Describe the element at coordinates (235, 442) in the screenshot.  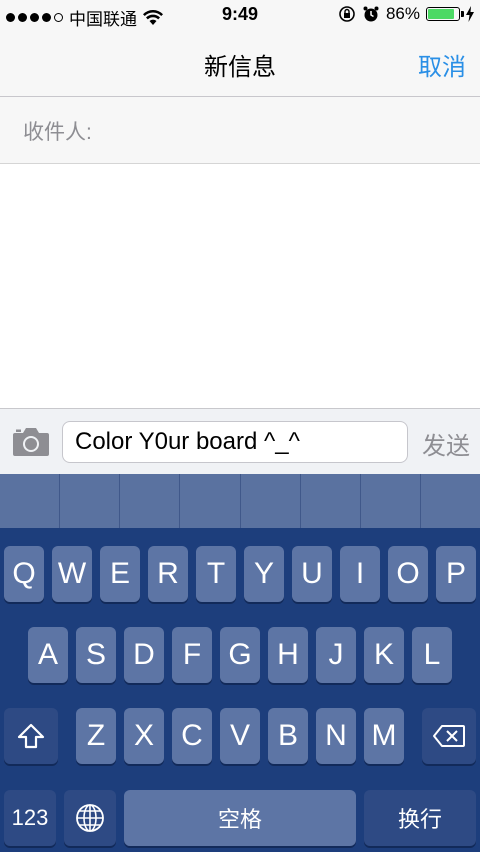
I see `message-input: Color Y0ur board ^_^` at that location.